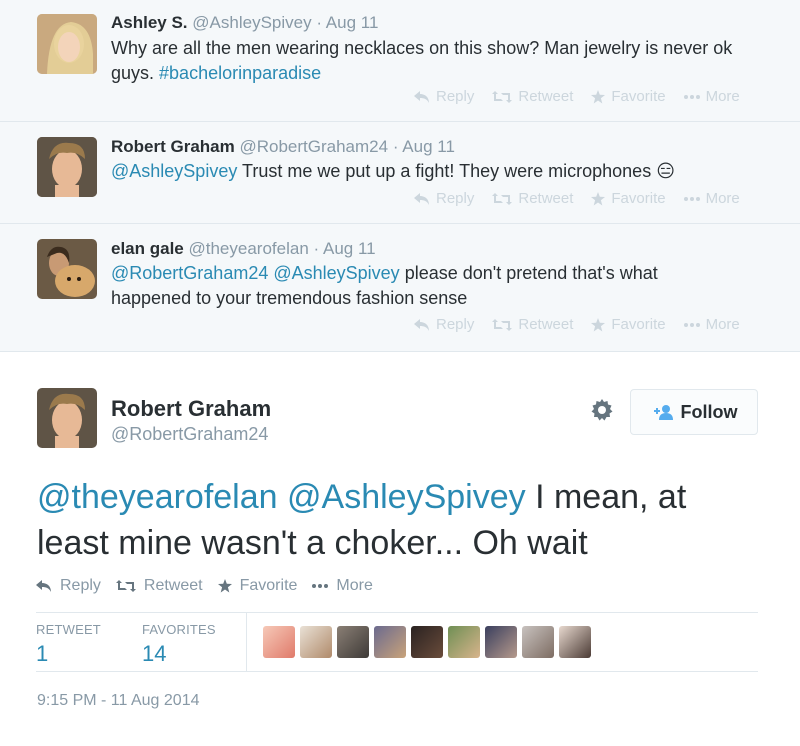 The height and width of the screenshot is (746, 800). What do you see at coordinates (149, 22) in the screenshot?
I see `fullname: Ashley S.` at bounding box center [149, 22].